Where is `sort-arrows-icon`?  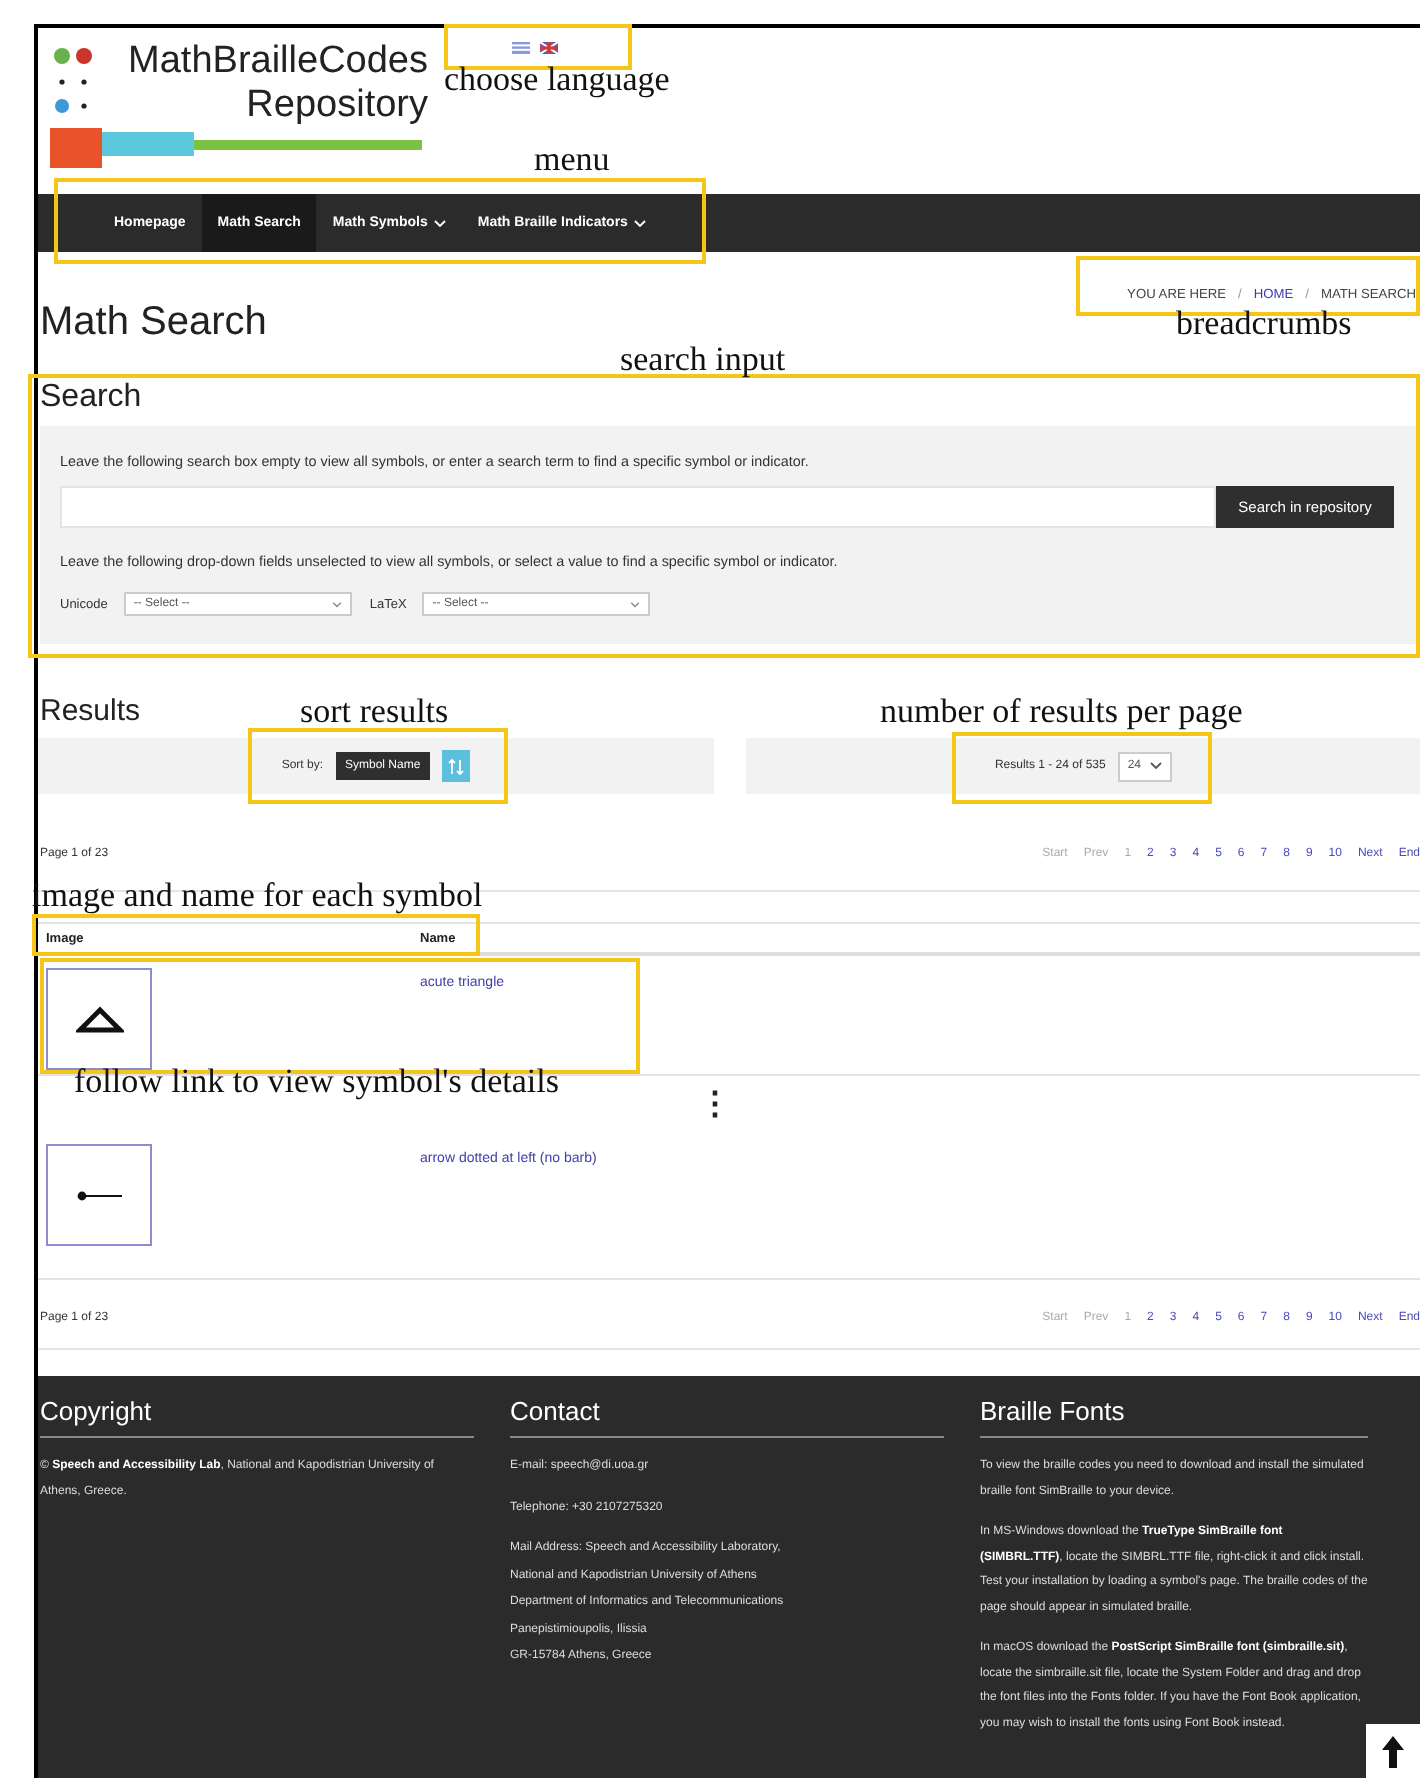
sort-arrows-icon is located at coordinates (456, 766).